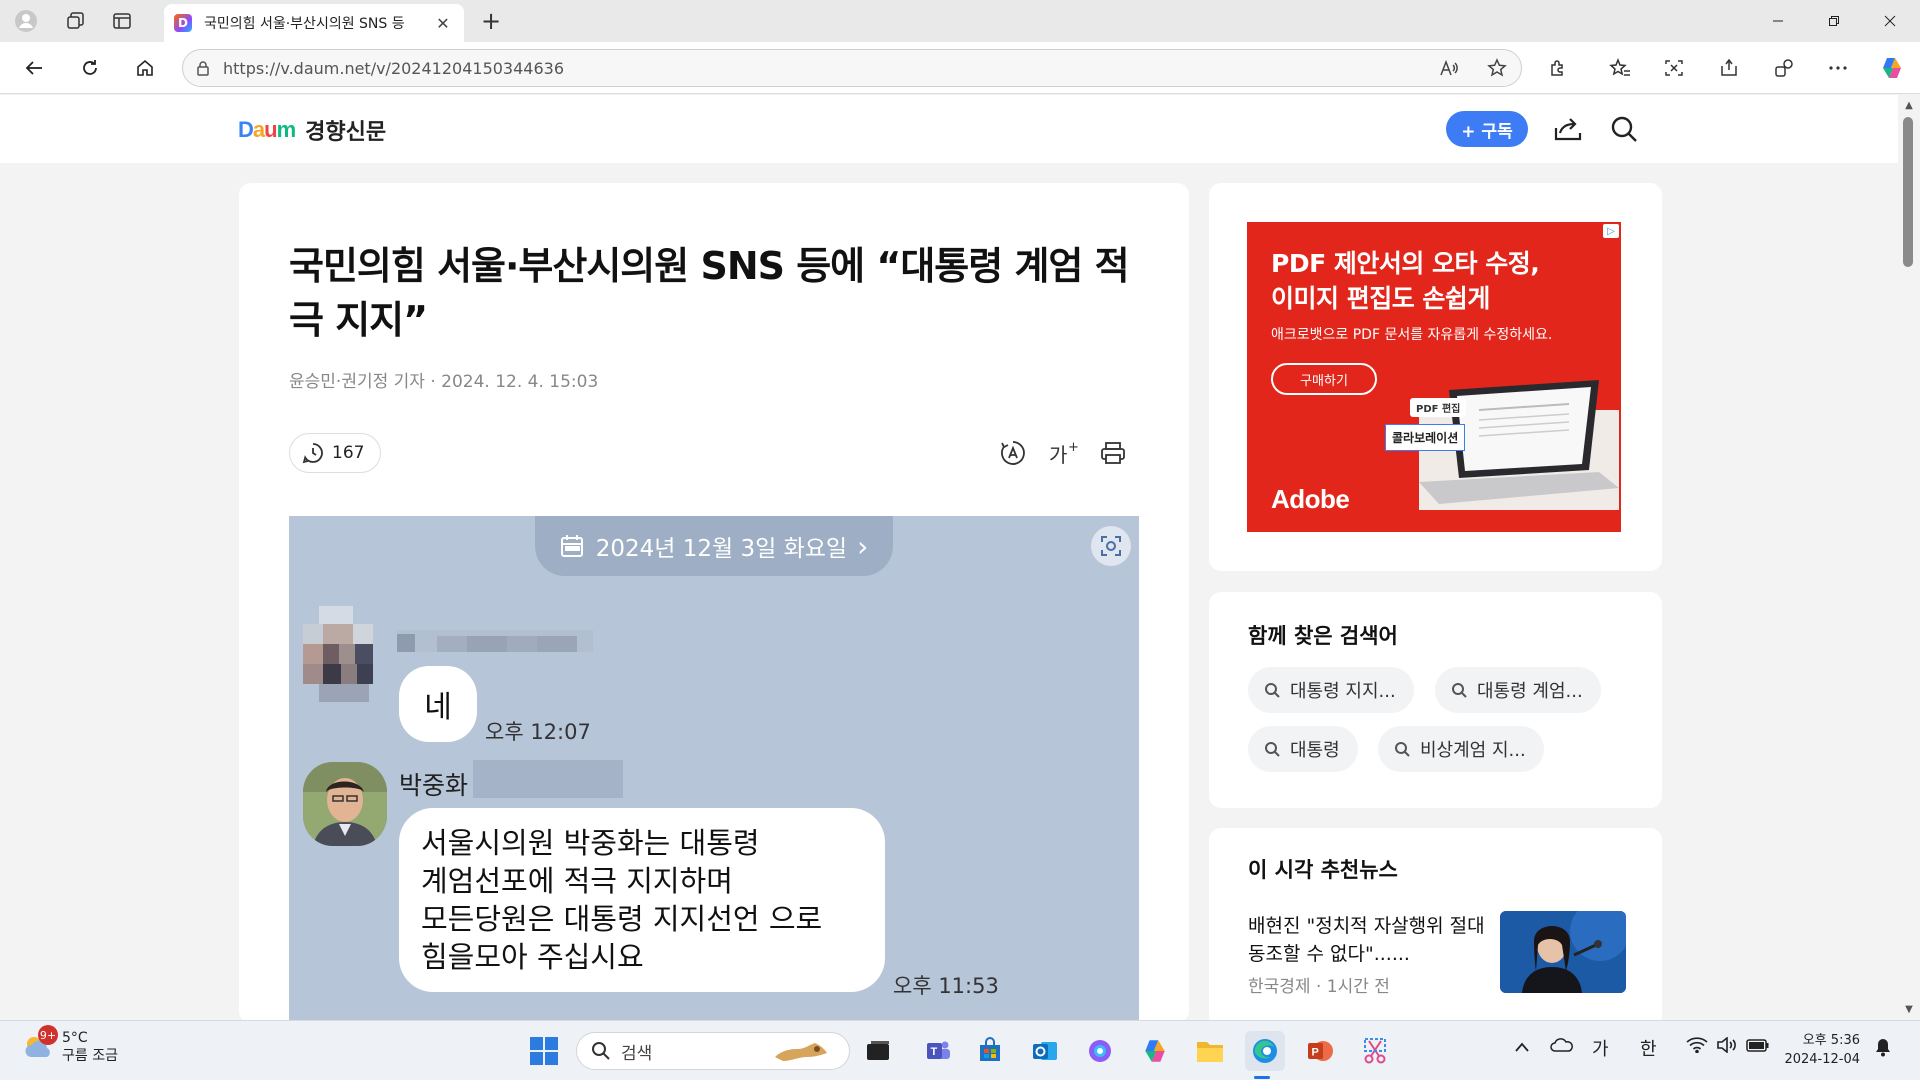 This screenshot has height=1080, width=1920. Describe the element at coordinates (491, 21) in the screenshot. I see `new-tab-button: +` at that location.